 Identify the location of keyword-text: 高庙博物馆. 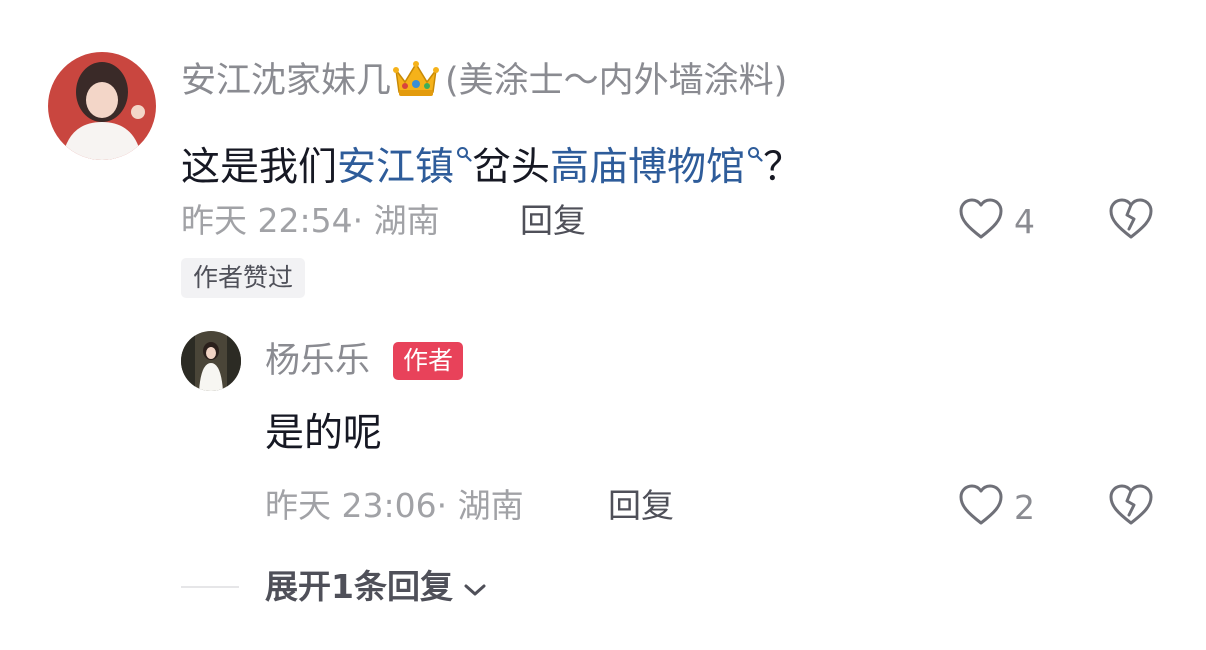
(647, 167).